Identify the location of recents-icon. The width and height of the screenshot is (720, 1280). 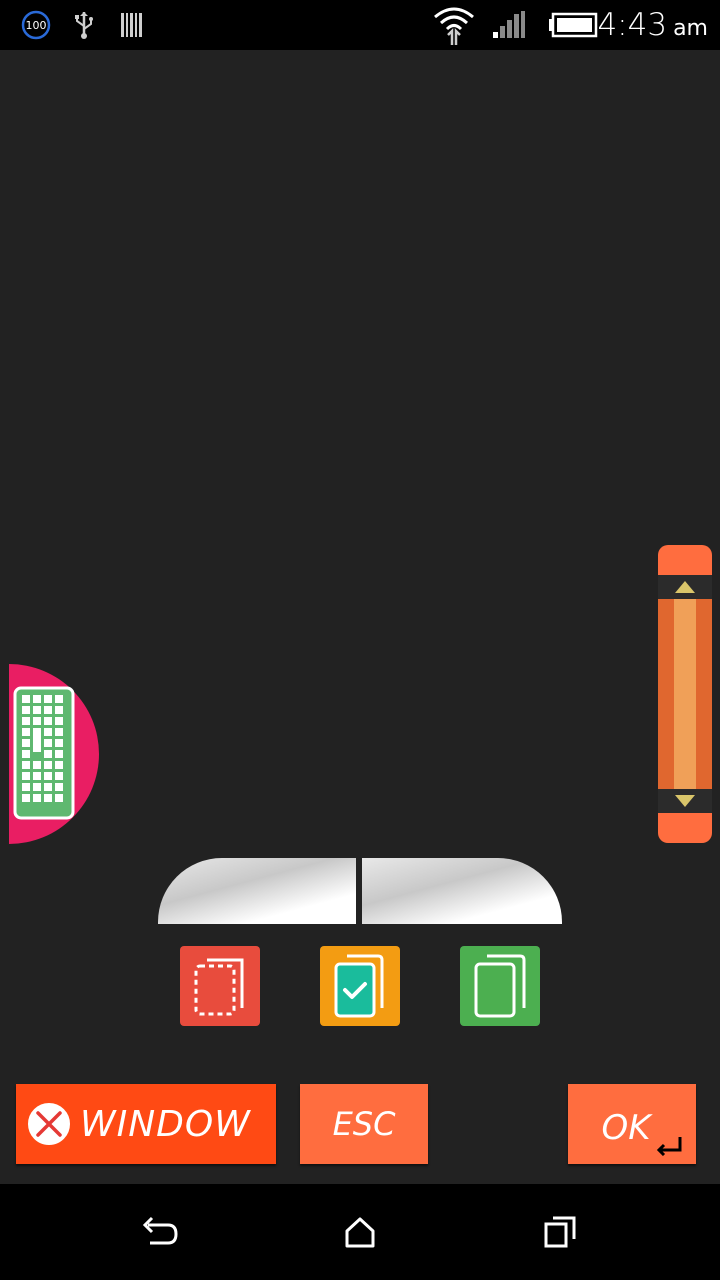
(560, 1232).